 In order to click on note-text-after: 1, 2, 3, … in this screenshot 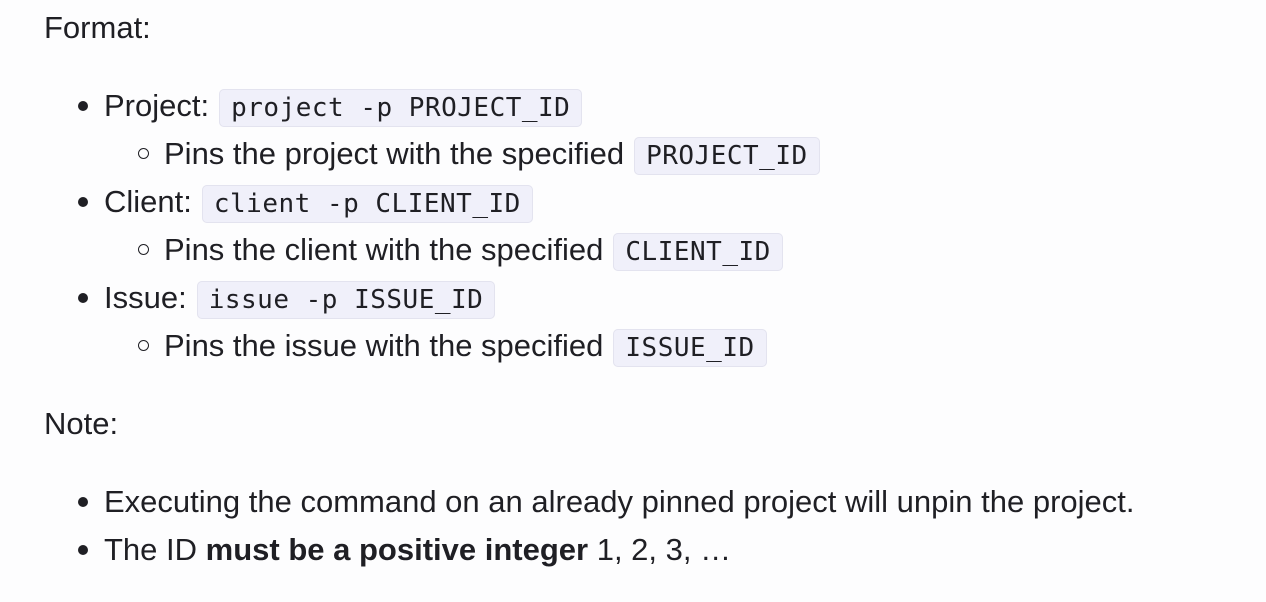, I will do `click(660, 549)`.